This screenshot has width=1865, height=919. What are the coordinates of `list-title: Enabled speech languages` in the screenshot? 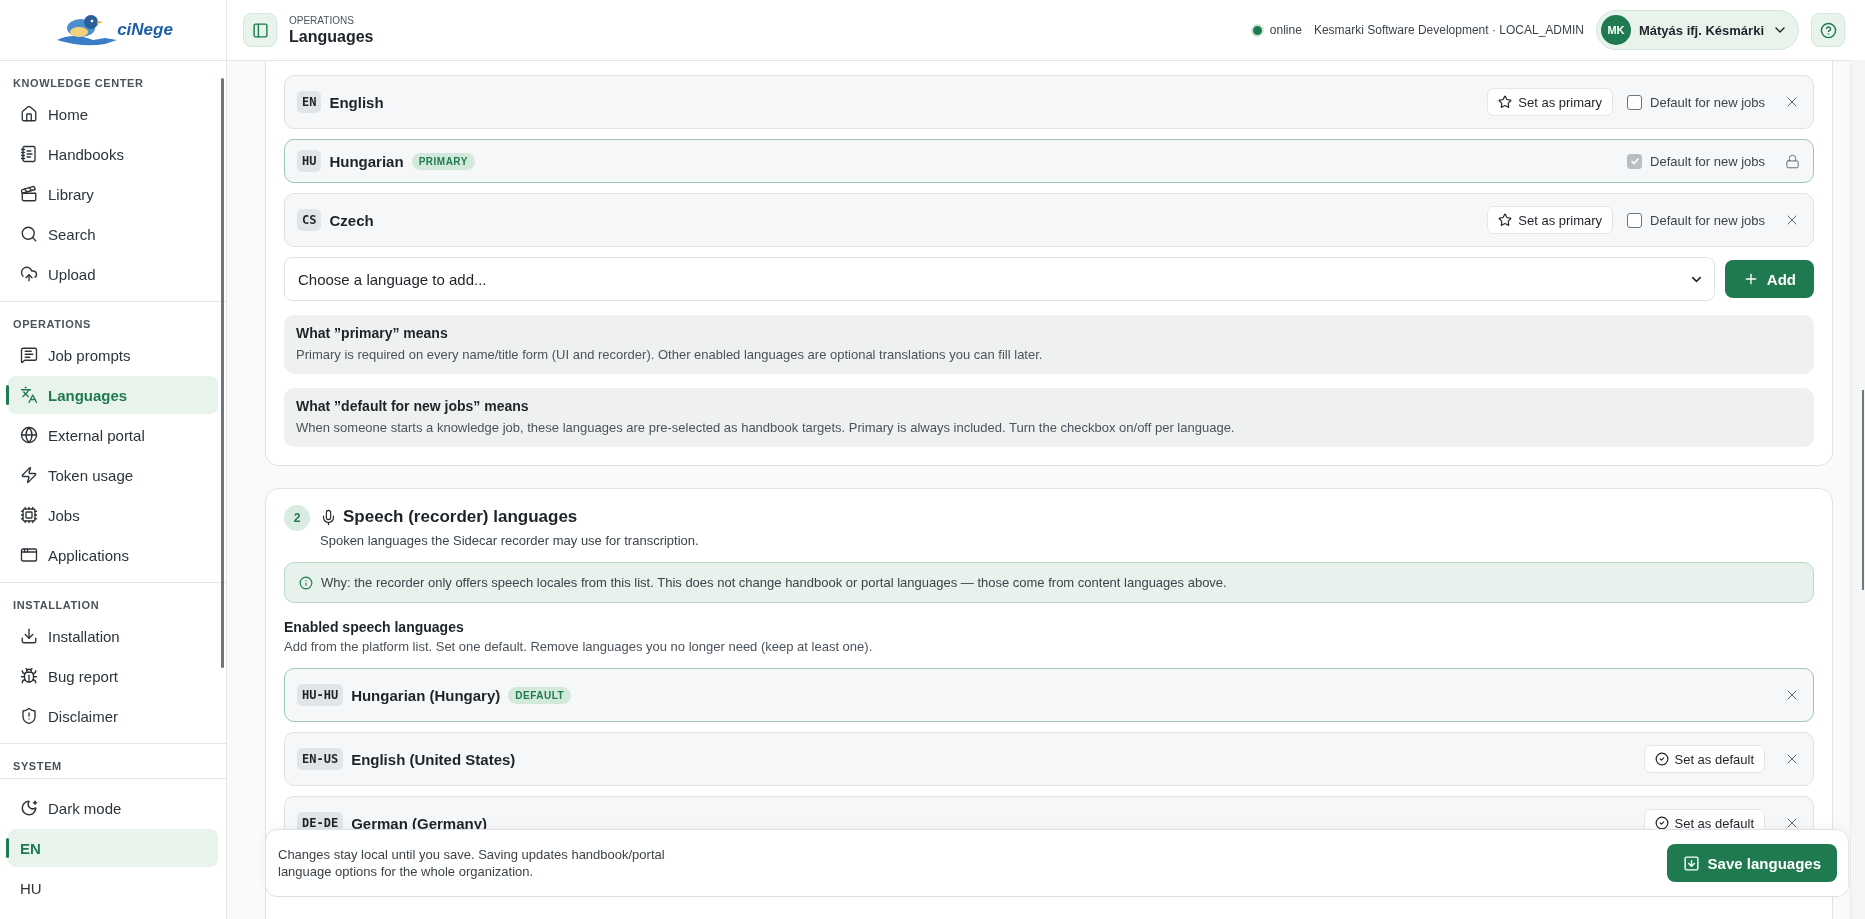 It's located at (374, 627).